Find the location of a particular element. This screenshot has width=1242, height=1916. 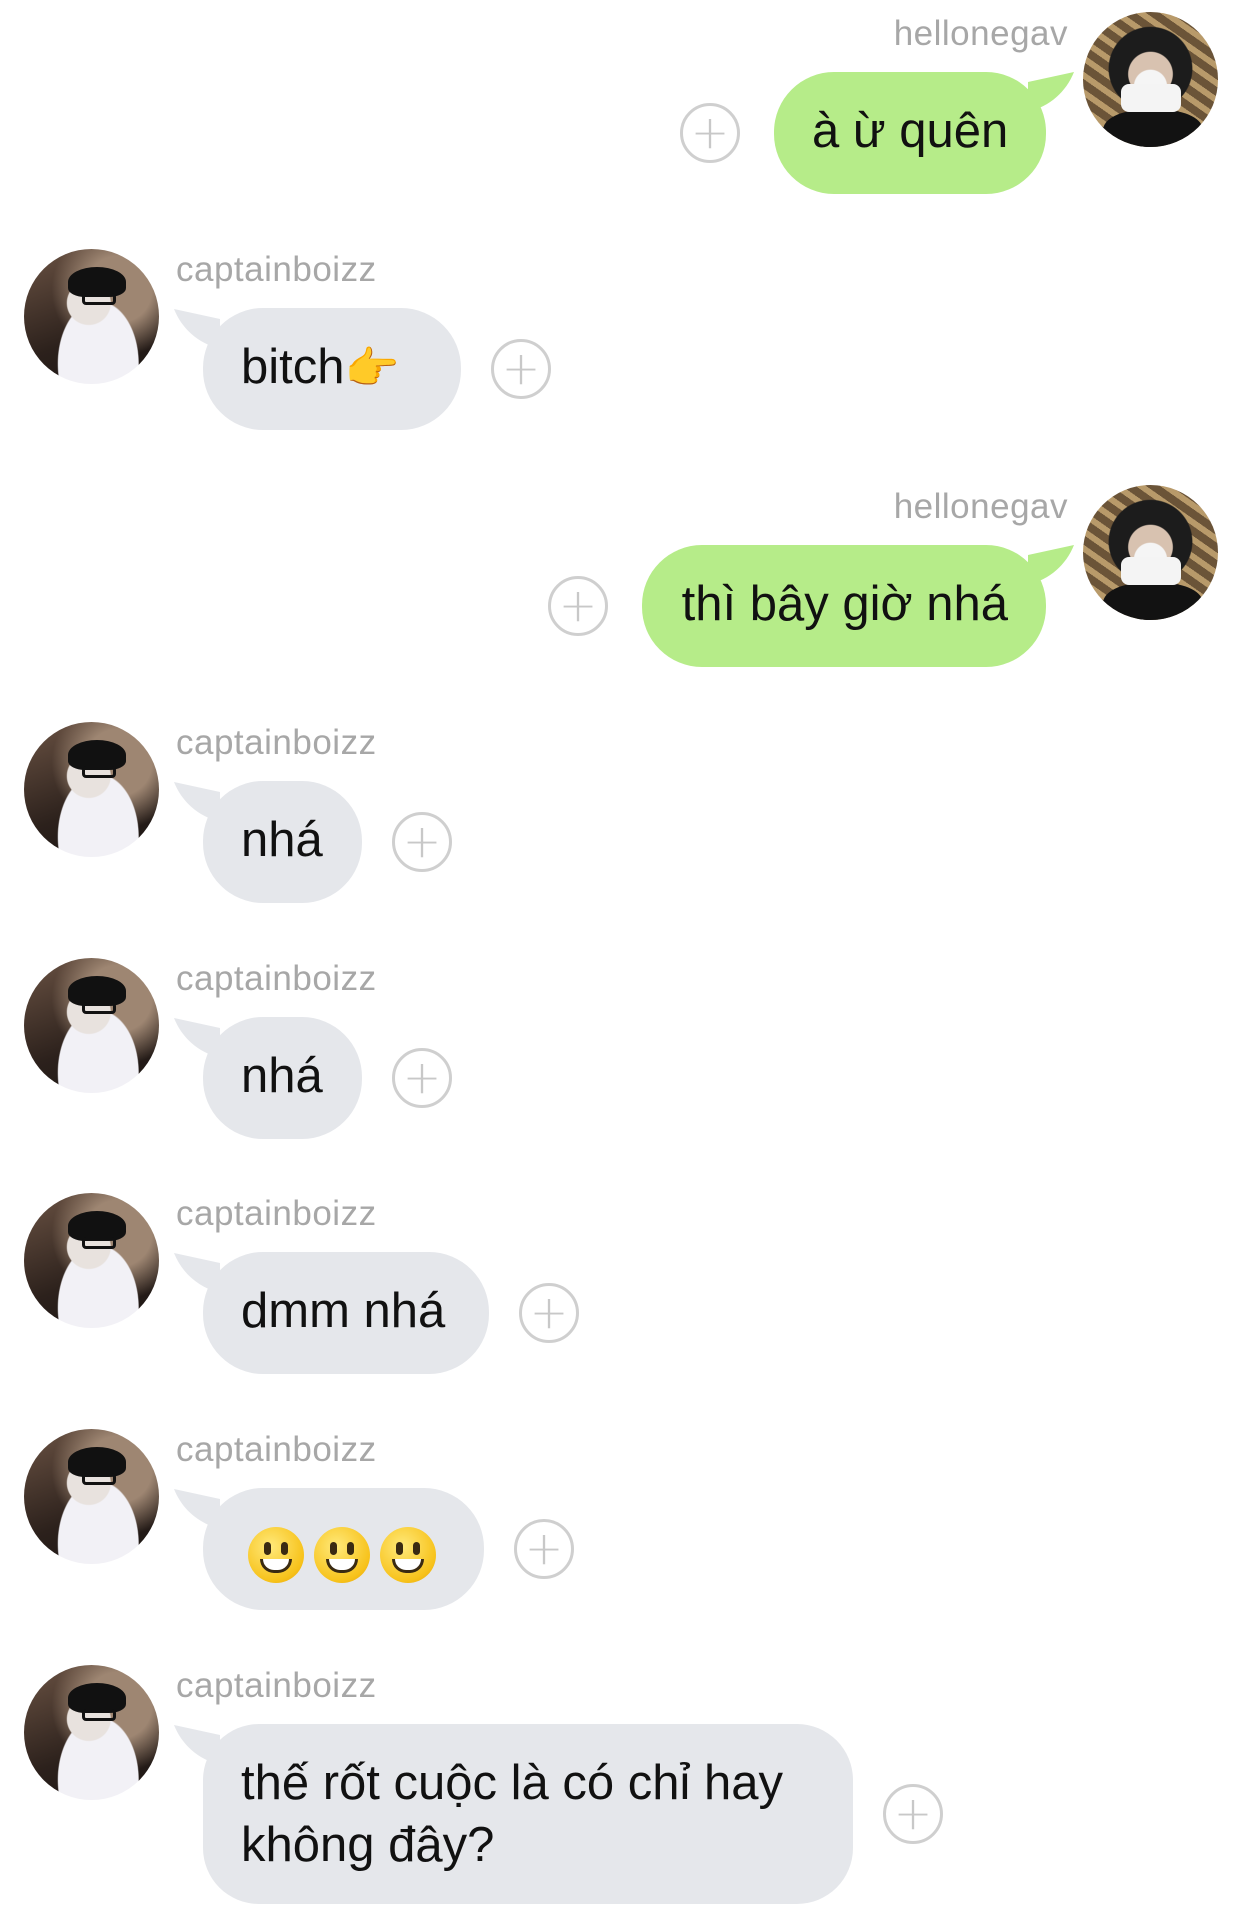

message-bubble: dmm nhá is located at coordinates (346, 1313).